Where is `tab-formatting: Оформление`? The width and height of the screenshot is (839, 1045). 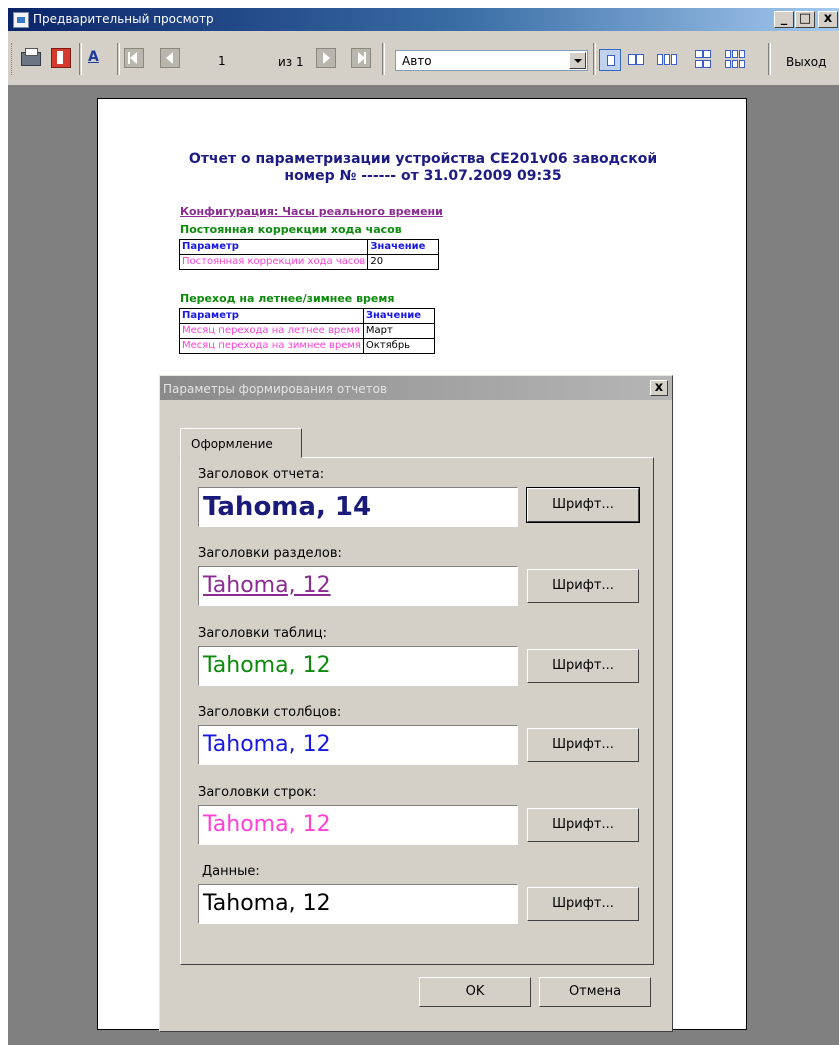 tab-formatting: Оформление is located at coordinates (241, 443).